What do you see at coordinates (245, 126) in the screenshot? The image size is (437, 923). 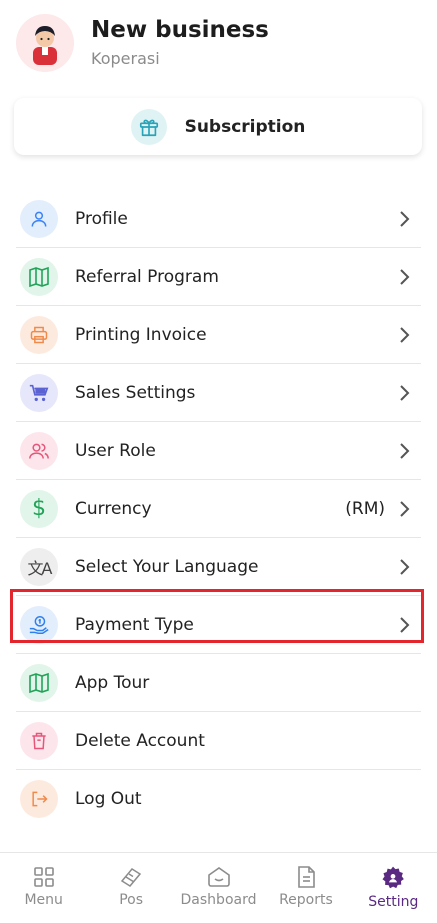 I see `subscription-label: Subscription` at bounding box center [245, 126].